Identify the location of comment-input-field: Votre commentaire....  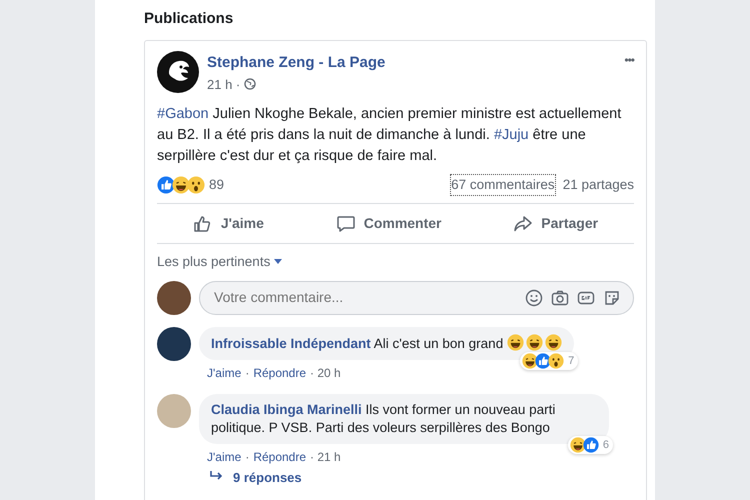
(364, 297).